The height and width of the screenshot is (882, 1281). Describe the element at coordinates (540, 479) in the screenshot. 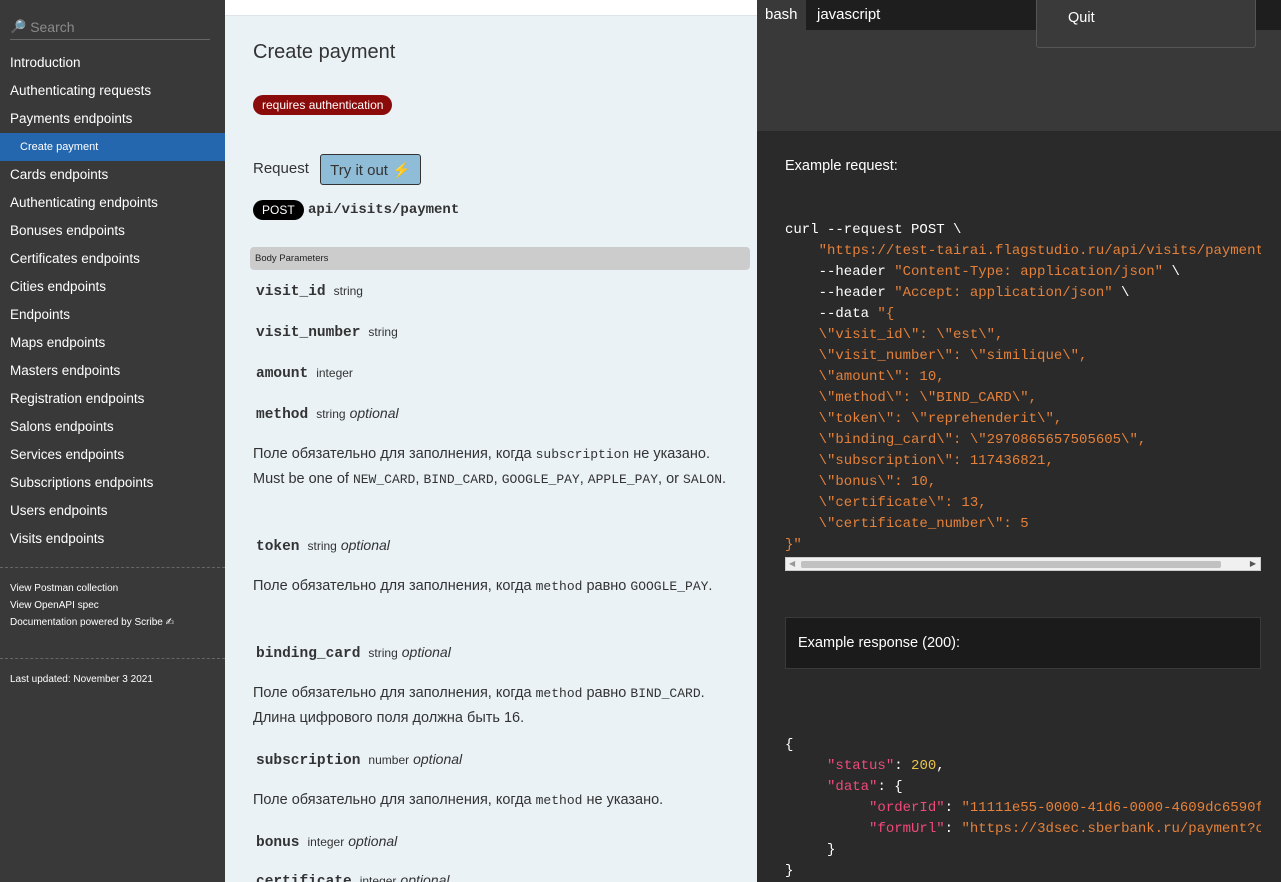

I see `desc-code: GOOGLE_PAY` at that location.